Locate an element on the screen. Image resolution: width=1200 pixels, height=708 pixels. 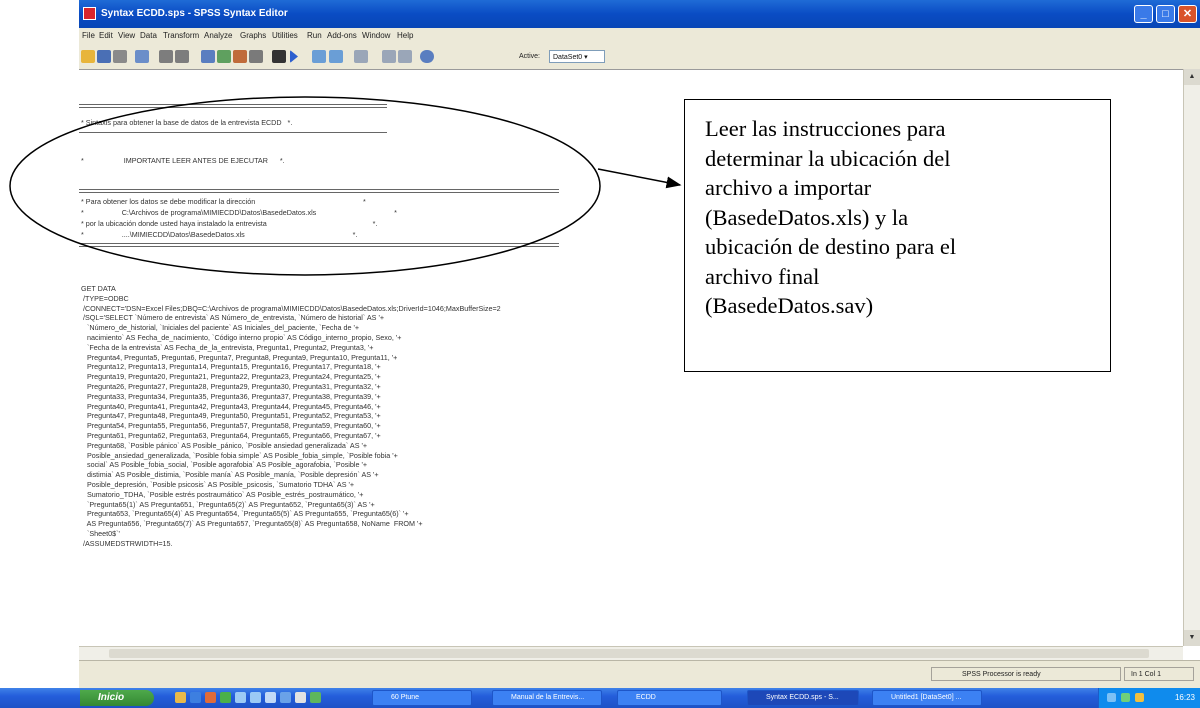
comment-line: * IMPORTANTE LEER ANTES DE EJECUTAR *. is located at coordinates (183, 160).